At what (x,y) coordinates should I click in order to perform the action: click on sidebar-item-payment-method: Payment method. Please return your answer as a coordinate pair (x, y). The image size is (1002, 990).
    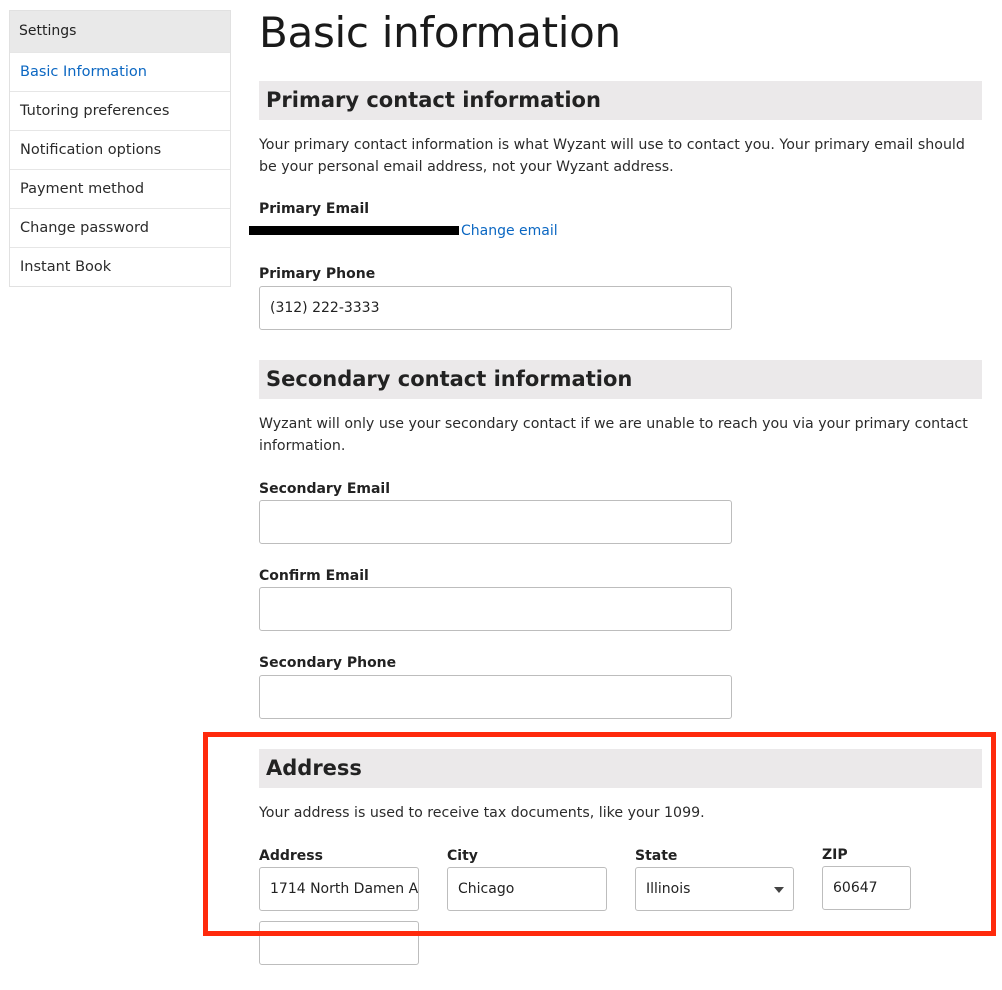
    Looking at the image, I should click on (120, 188).